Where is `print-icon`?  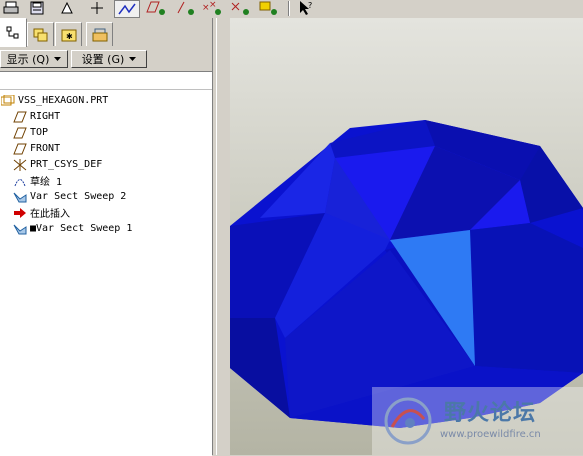
print-icon is located at coordinates (11, 8).